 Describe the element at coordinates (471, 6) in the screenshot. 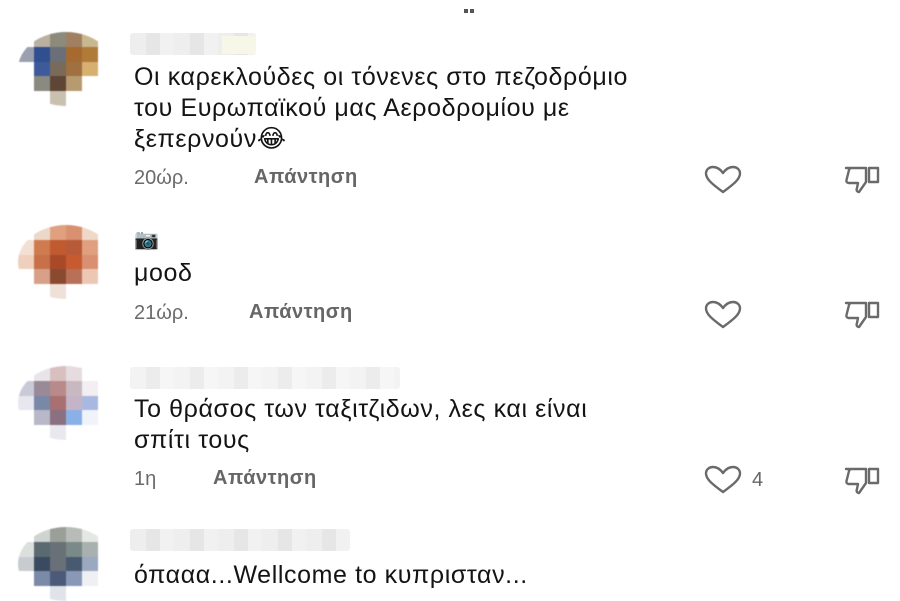

I see `top-divider-mark` at that location.